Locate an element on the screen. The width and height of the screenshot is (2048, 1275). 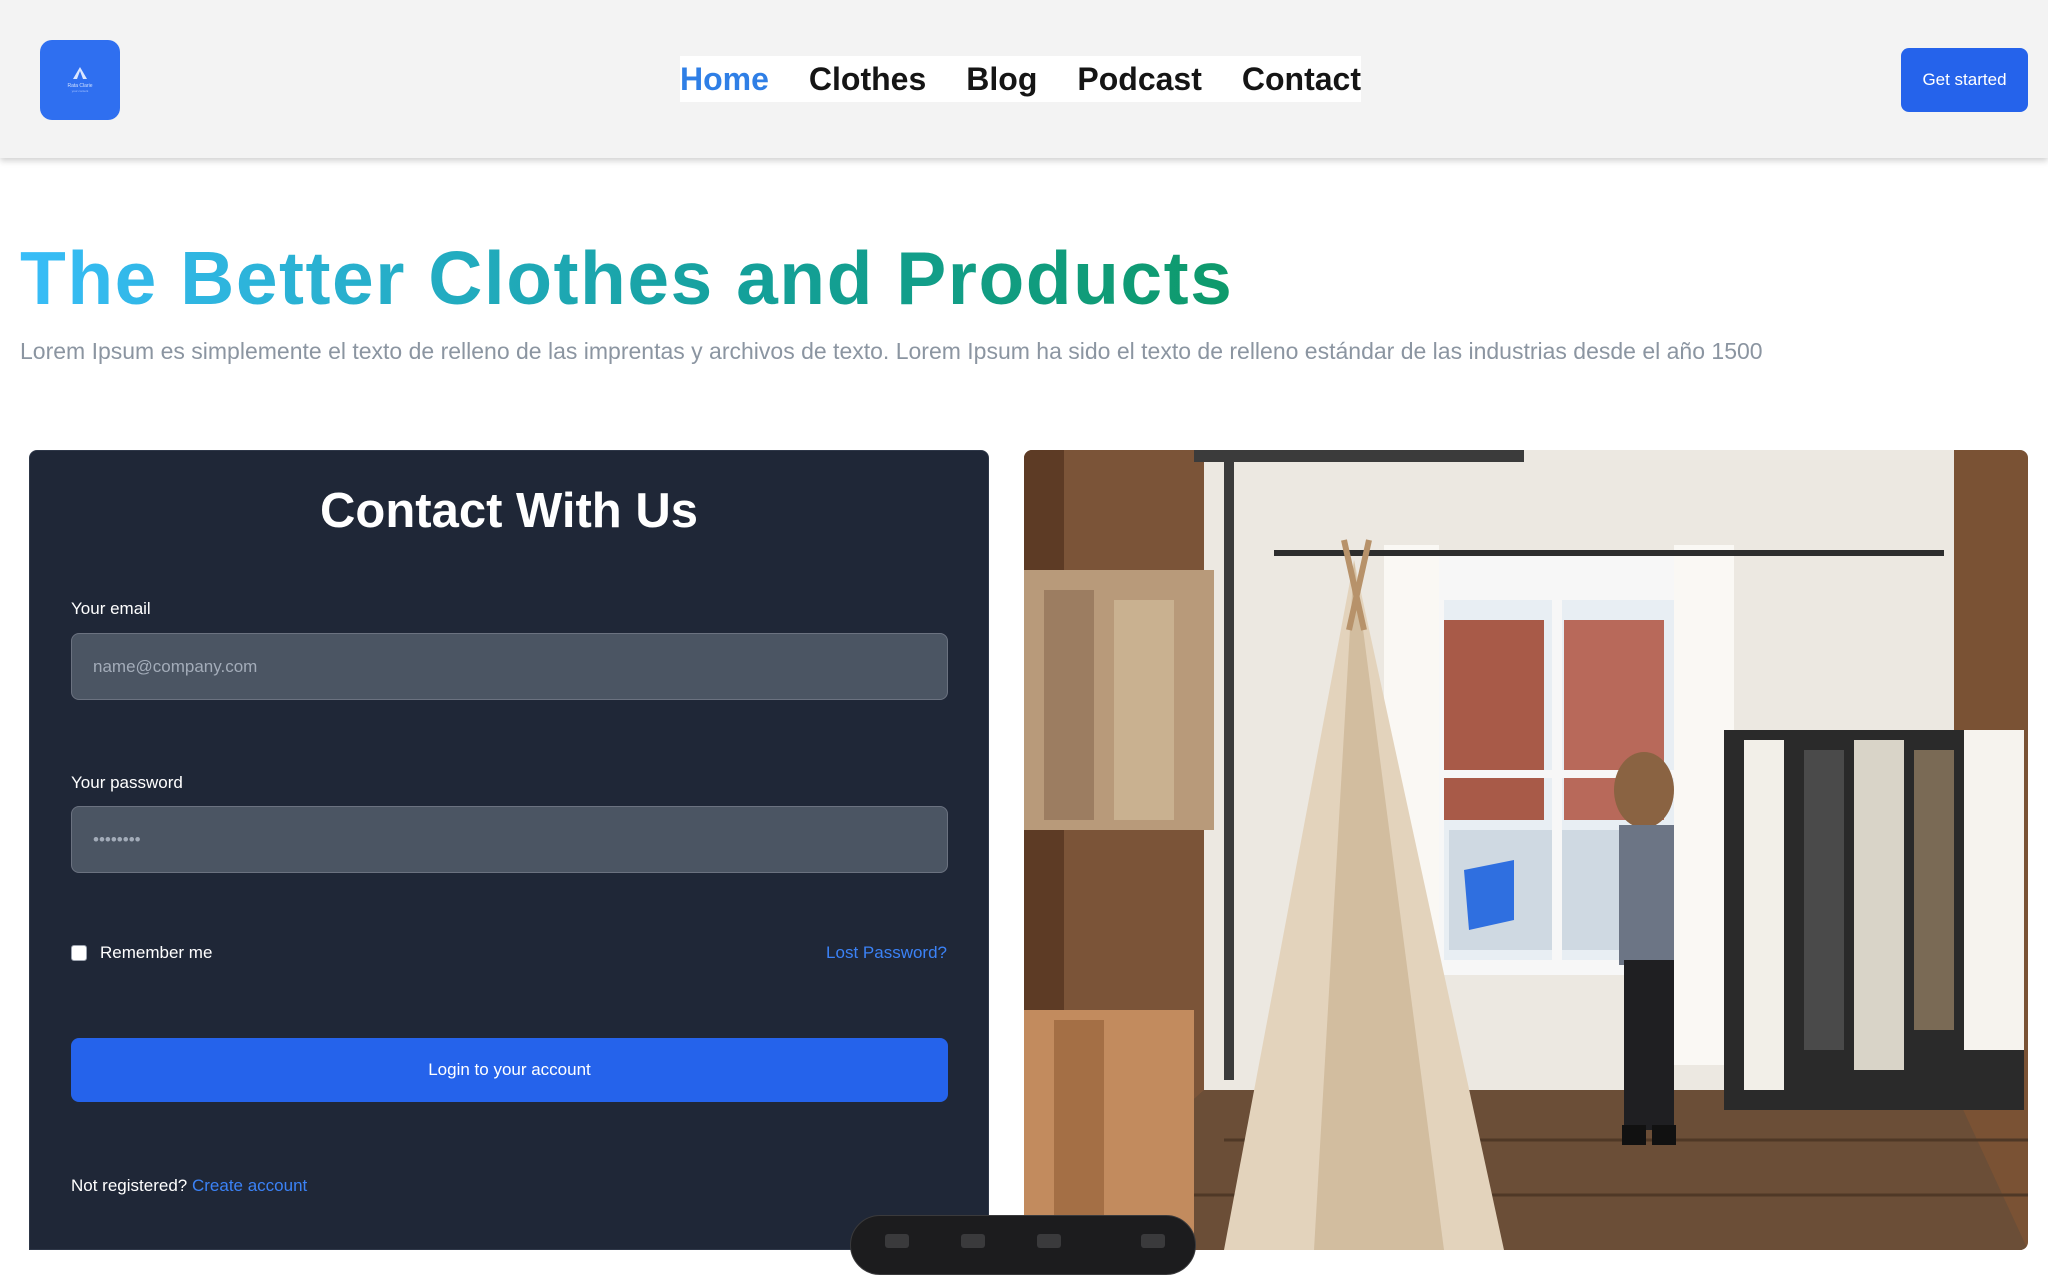
mountain-logo-icon is located at coordinates (80, 73).